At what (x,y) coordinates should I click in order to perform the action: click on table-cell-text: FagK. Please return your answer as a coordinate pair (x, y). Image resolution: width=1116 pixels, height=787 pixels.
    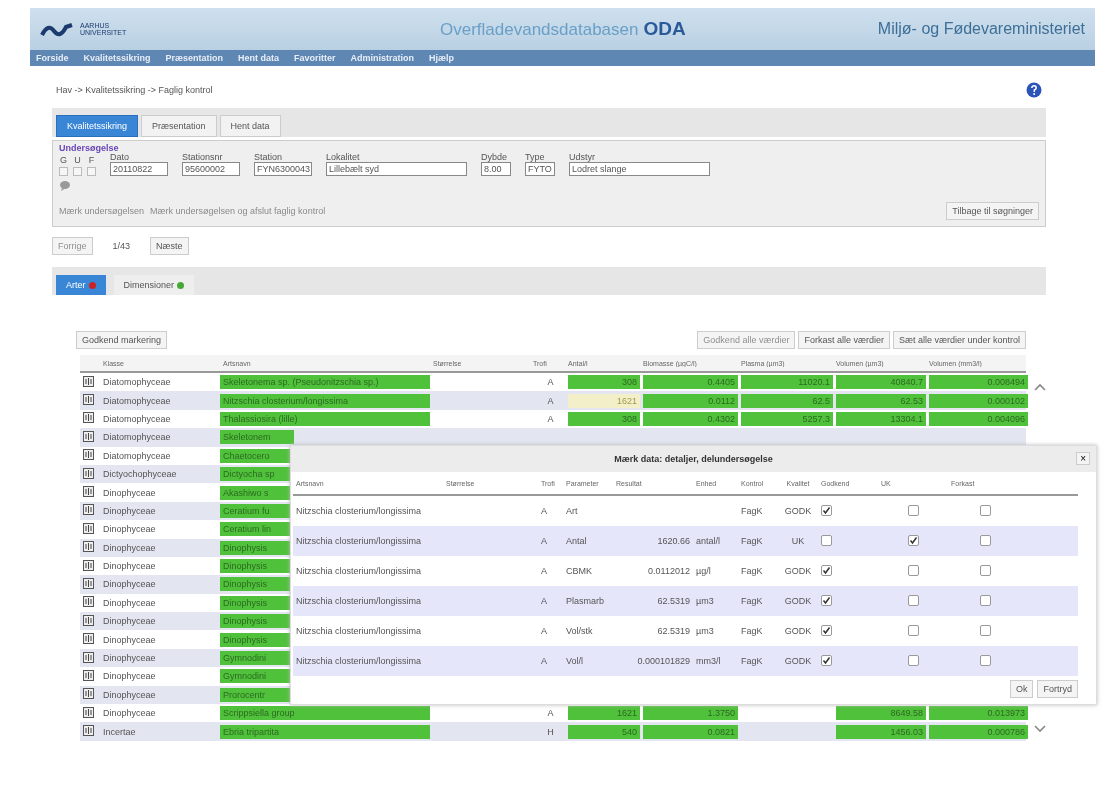
    Looking at the image, I should click on (752, 541).